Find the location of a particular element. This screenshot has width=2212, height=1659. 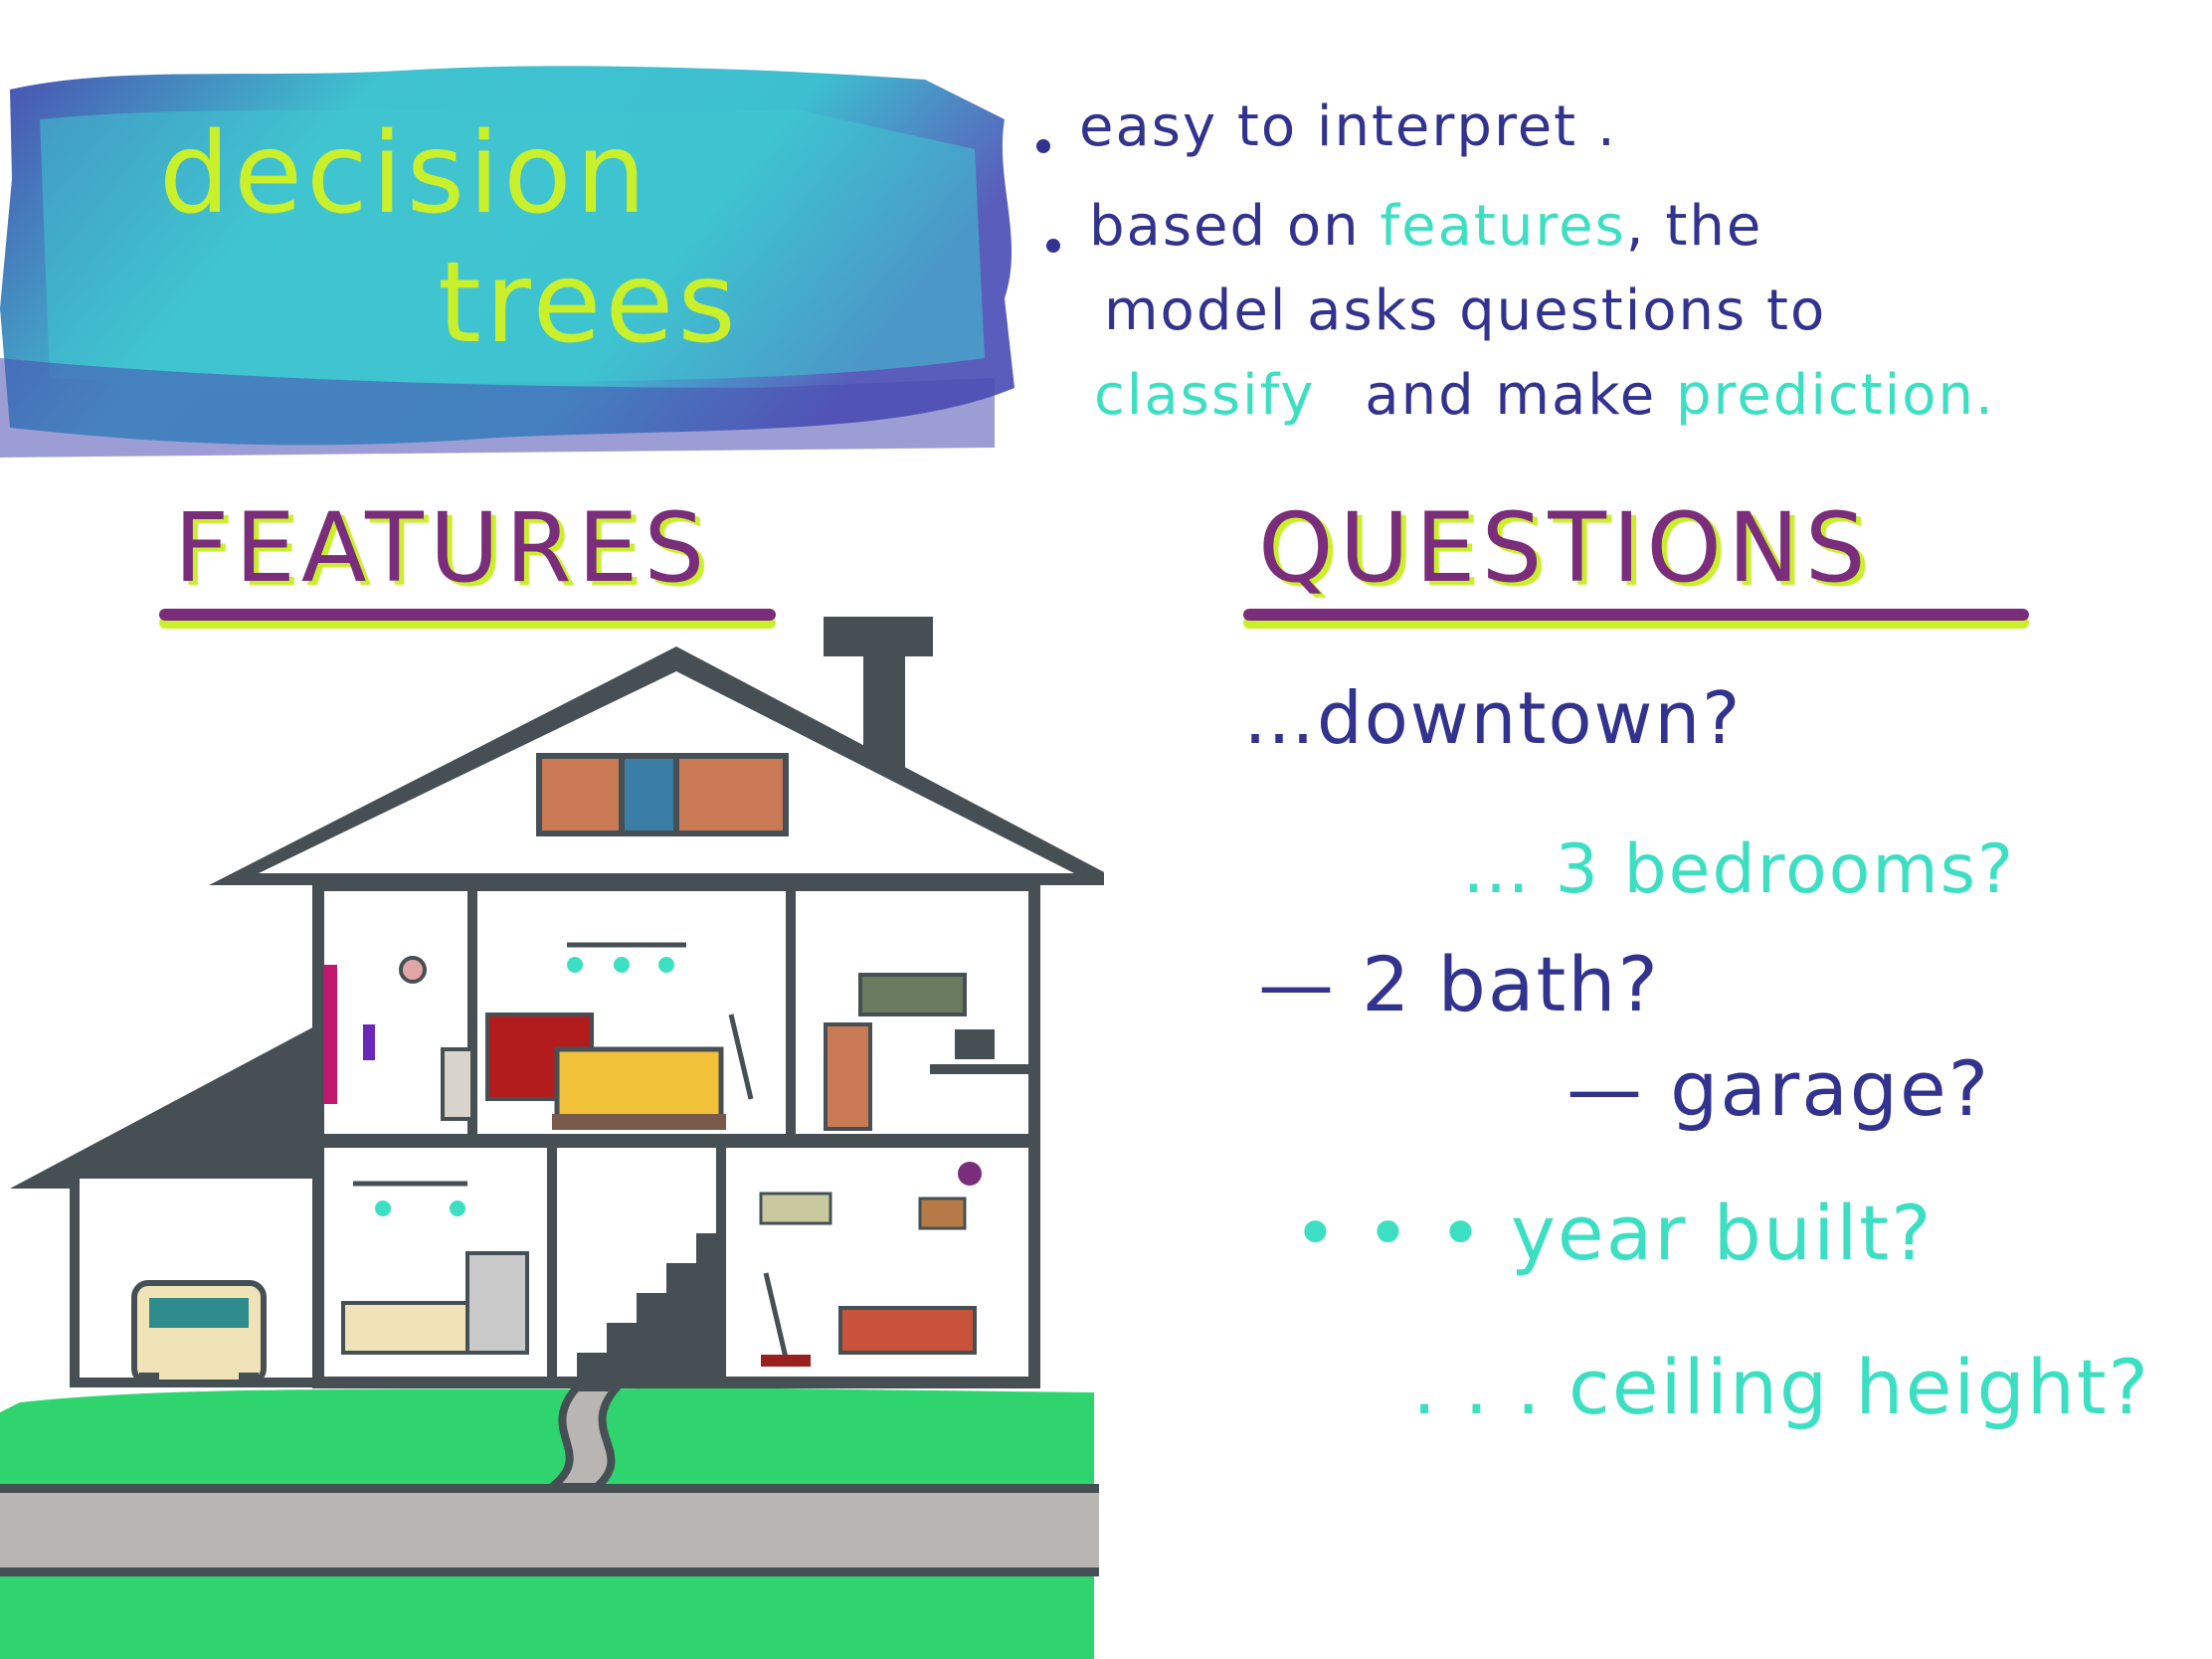

bath-curtain is located at coordinates (330, 1034).